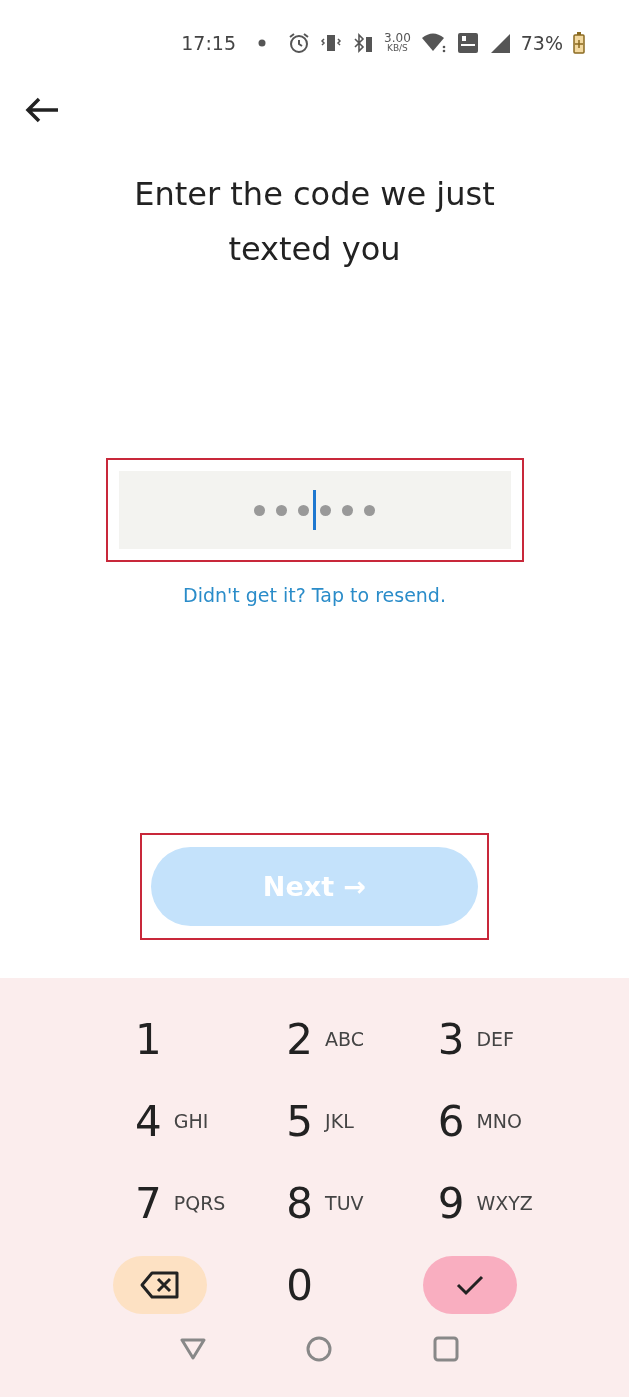 The image size is (629, 1397). Describe the element at coordinates (172, 1121) in the screenshot. I see `keypad-key: 4 GHI` at that location.